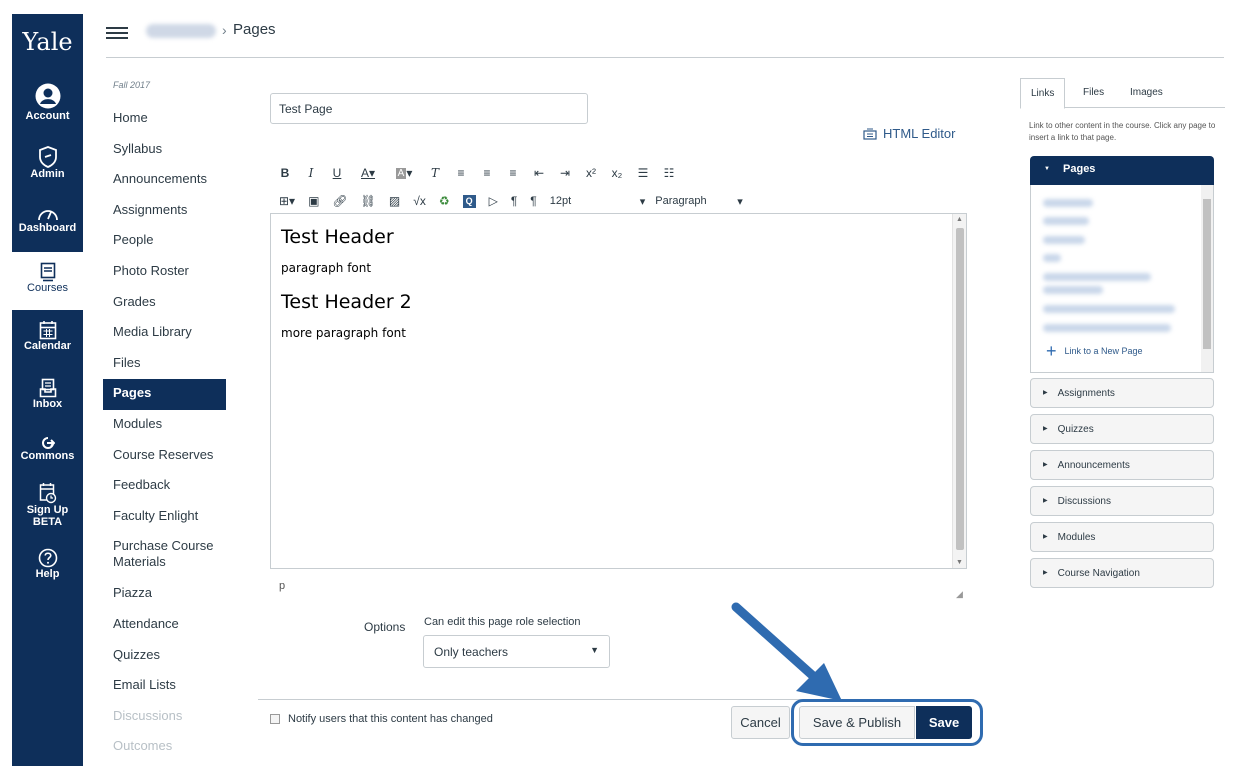 This screenshot has width=1240, height=766. I want to click on content-paragraph-2: more paragraph font, so click(618, 333).